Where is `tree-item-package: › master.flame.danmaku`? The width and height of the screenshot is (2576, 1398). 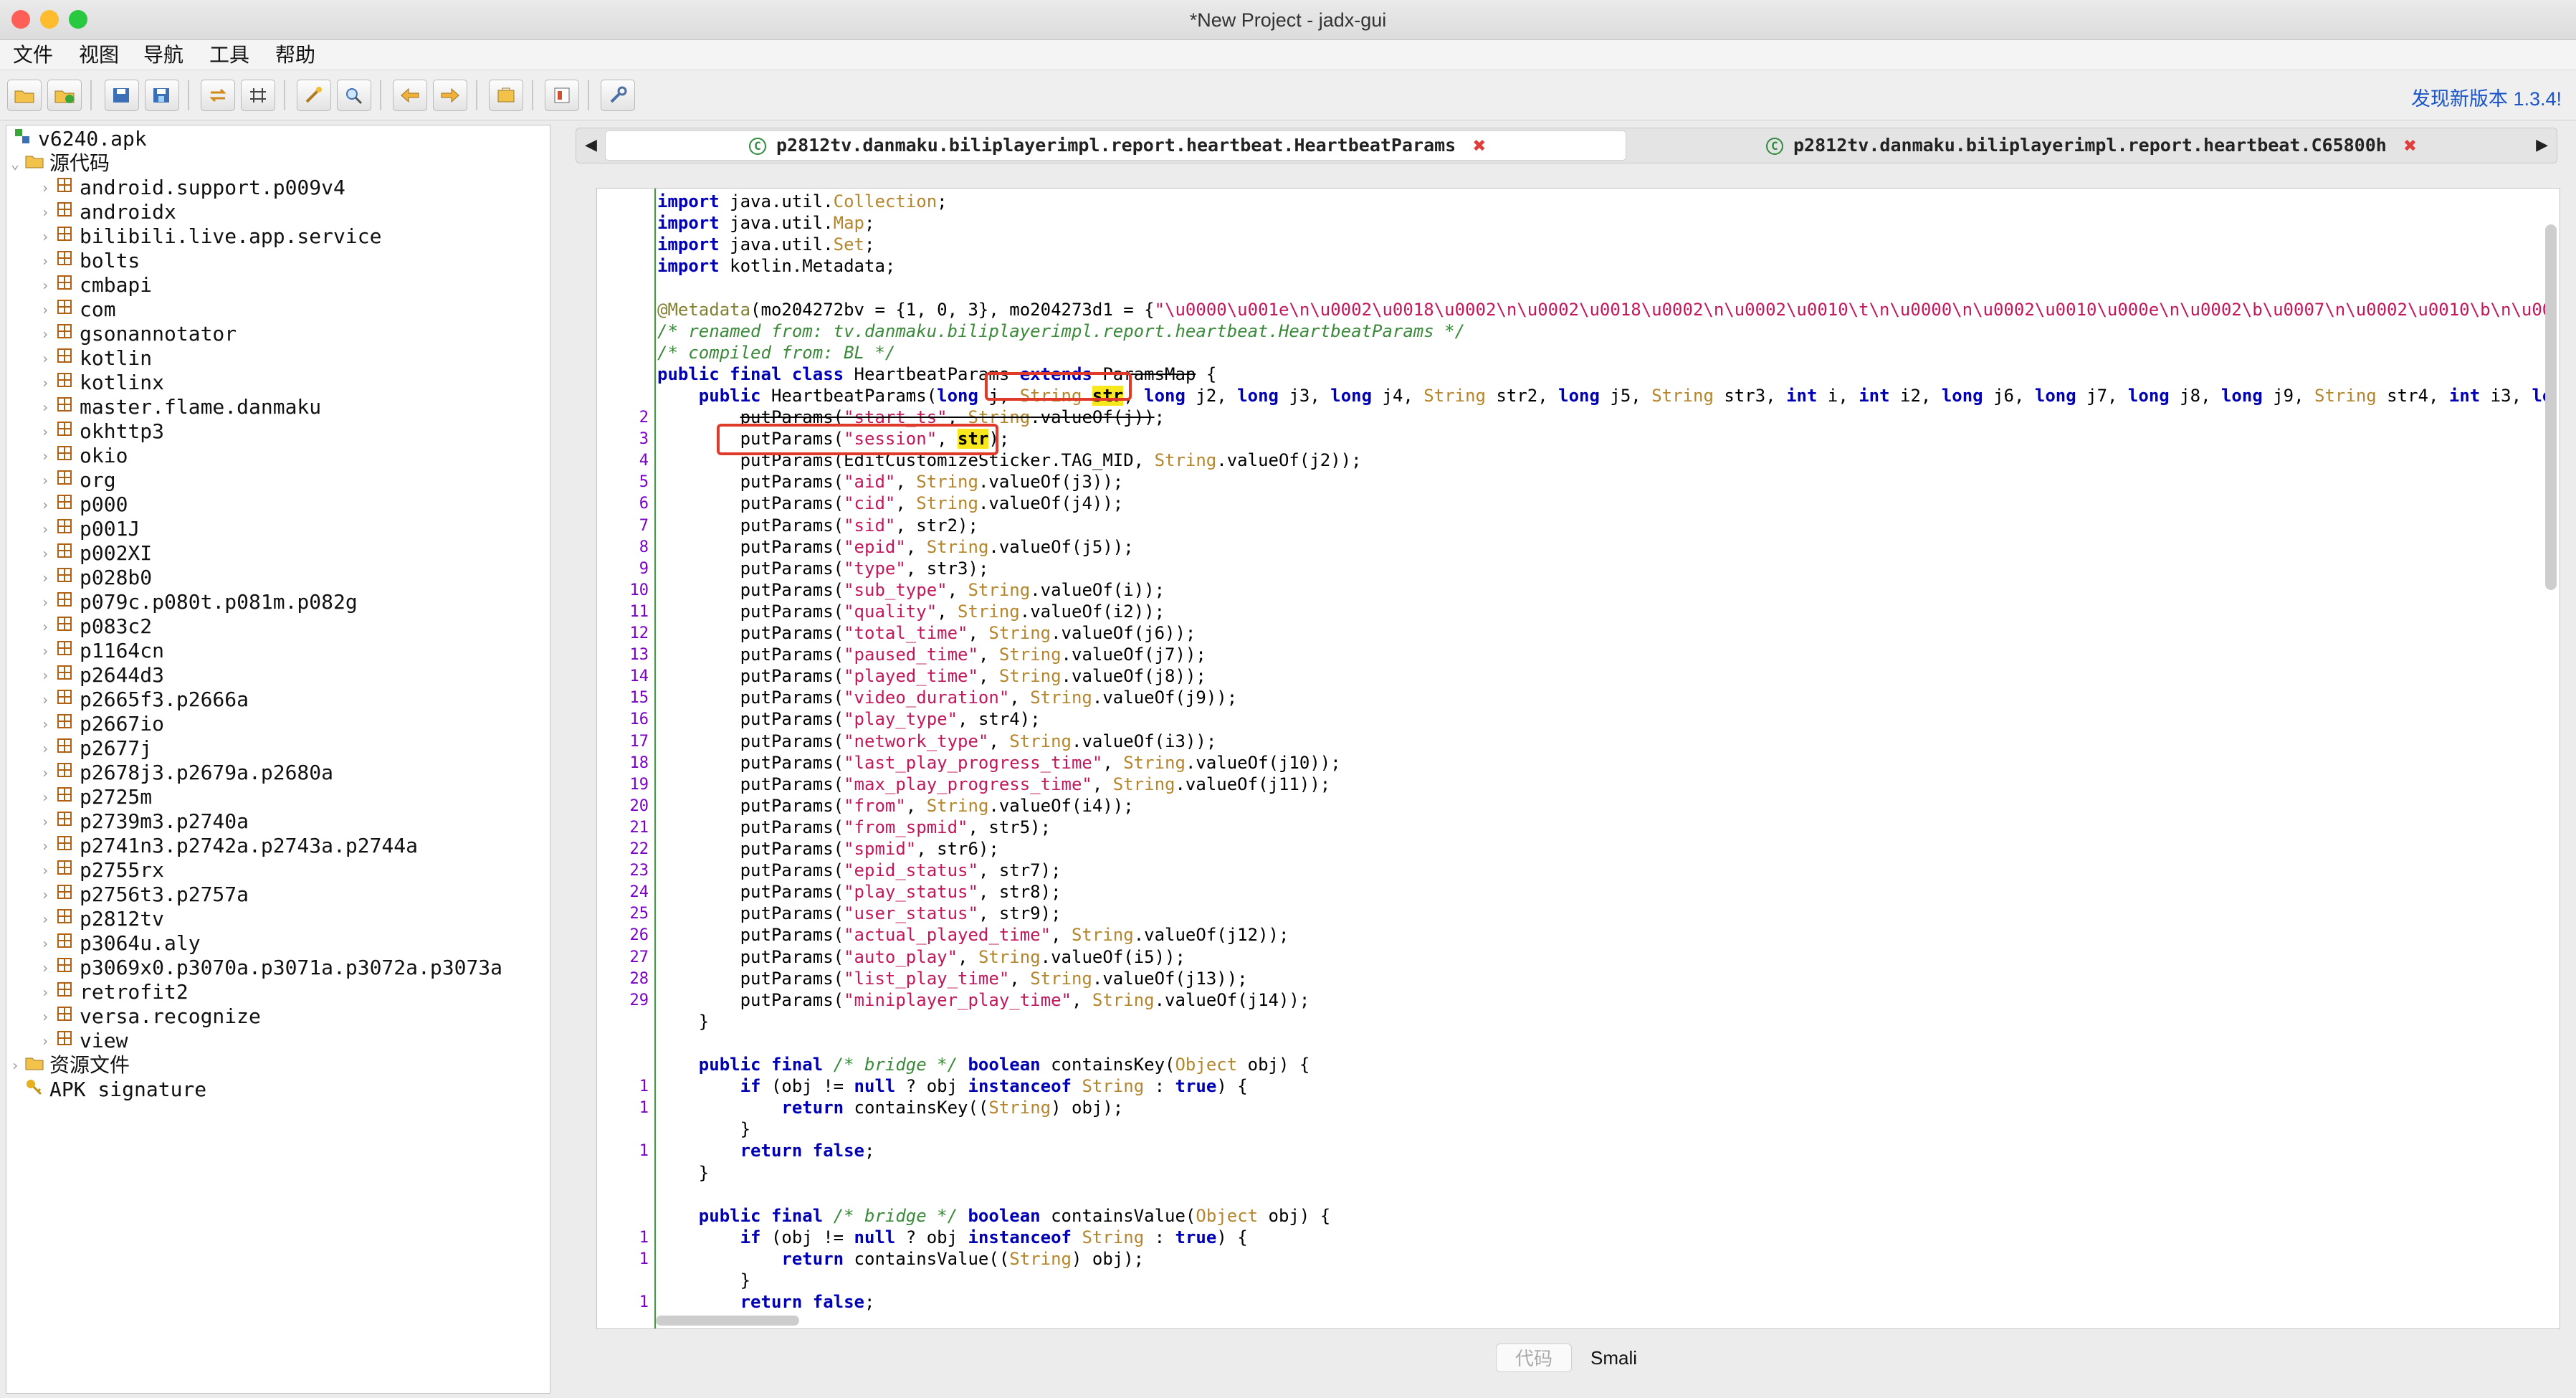 tree-item-package: › master.flame.danmaku is located at coordinates (278, 407).